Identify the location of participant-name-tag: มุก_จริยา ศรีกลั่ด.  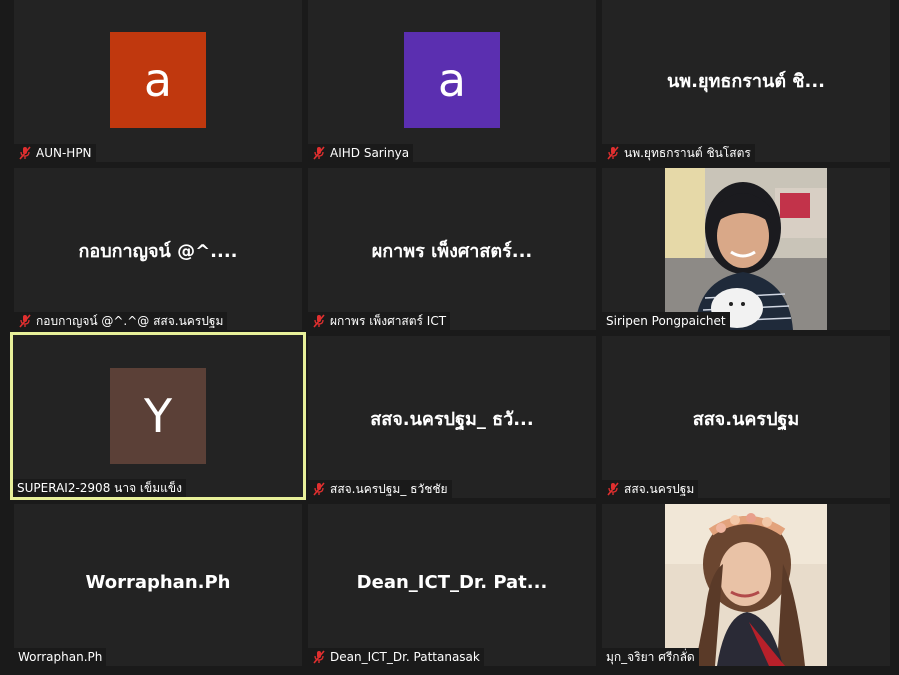
(650, 657).